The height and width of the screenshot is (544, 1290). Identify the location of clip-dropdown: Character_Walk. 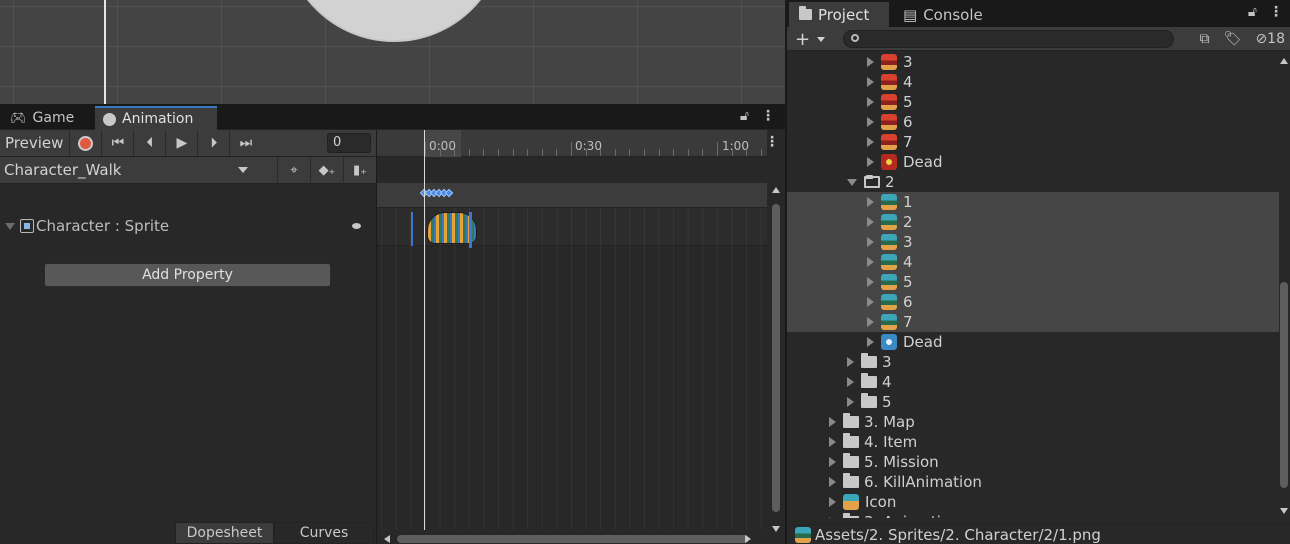
(62, 170).